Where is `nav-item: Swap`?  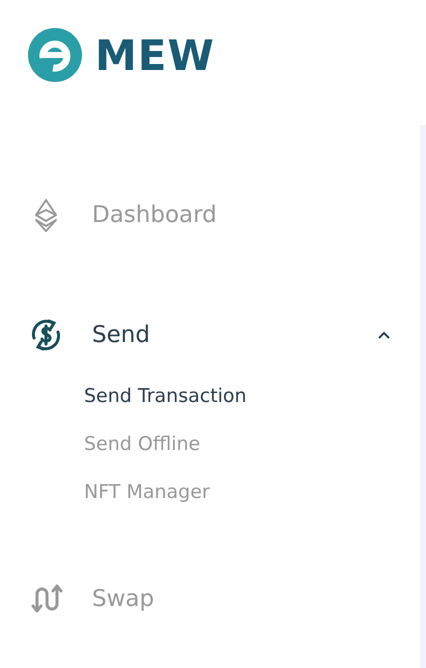
nav-item: Swap is located at coordinates (209, 599).